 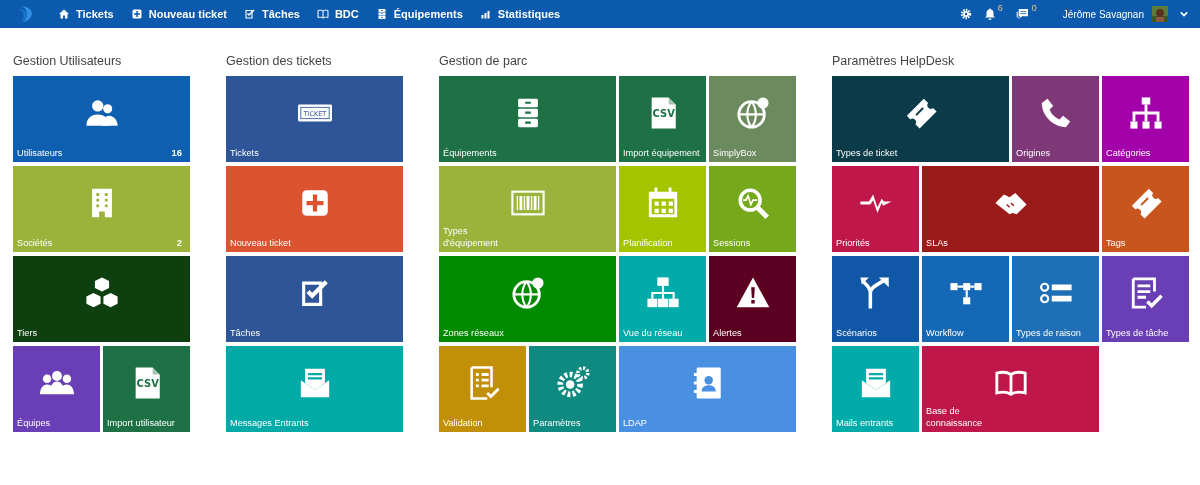 What do you see at coordinates (1116, 243) in the screenshot?
I see `tile-label: Tags` at bounding box center [1116, 243].